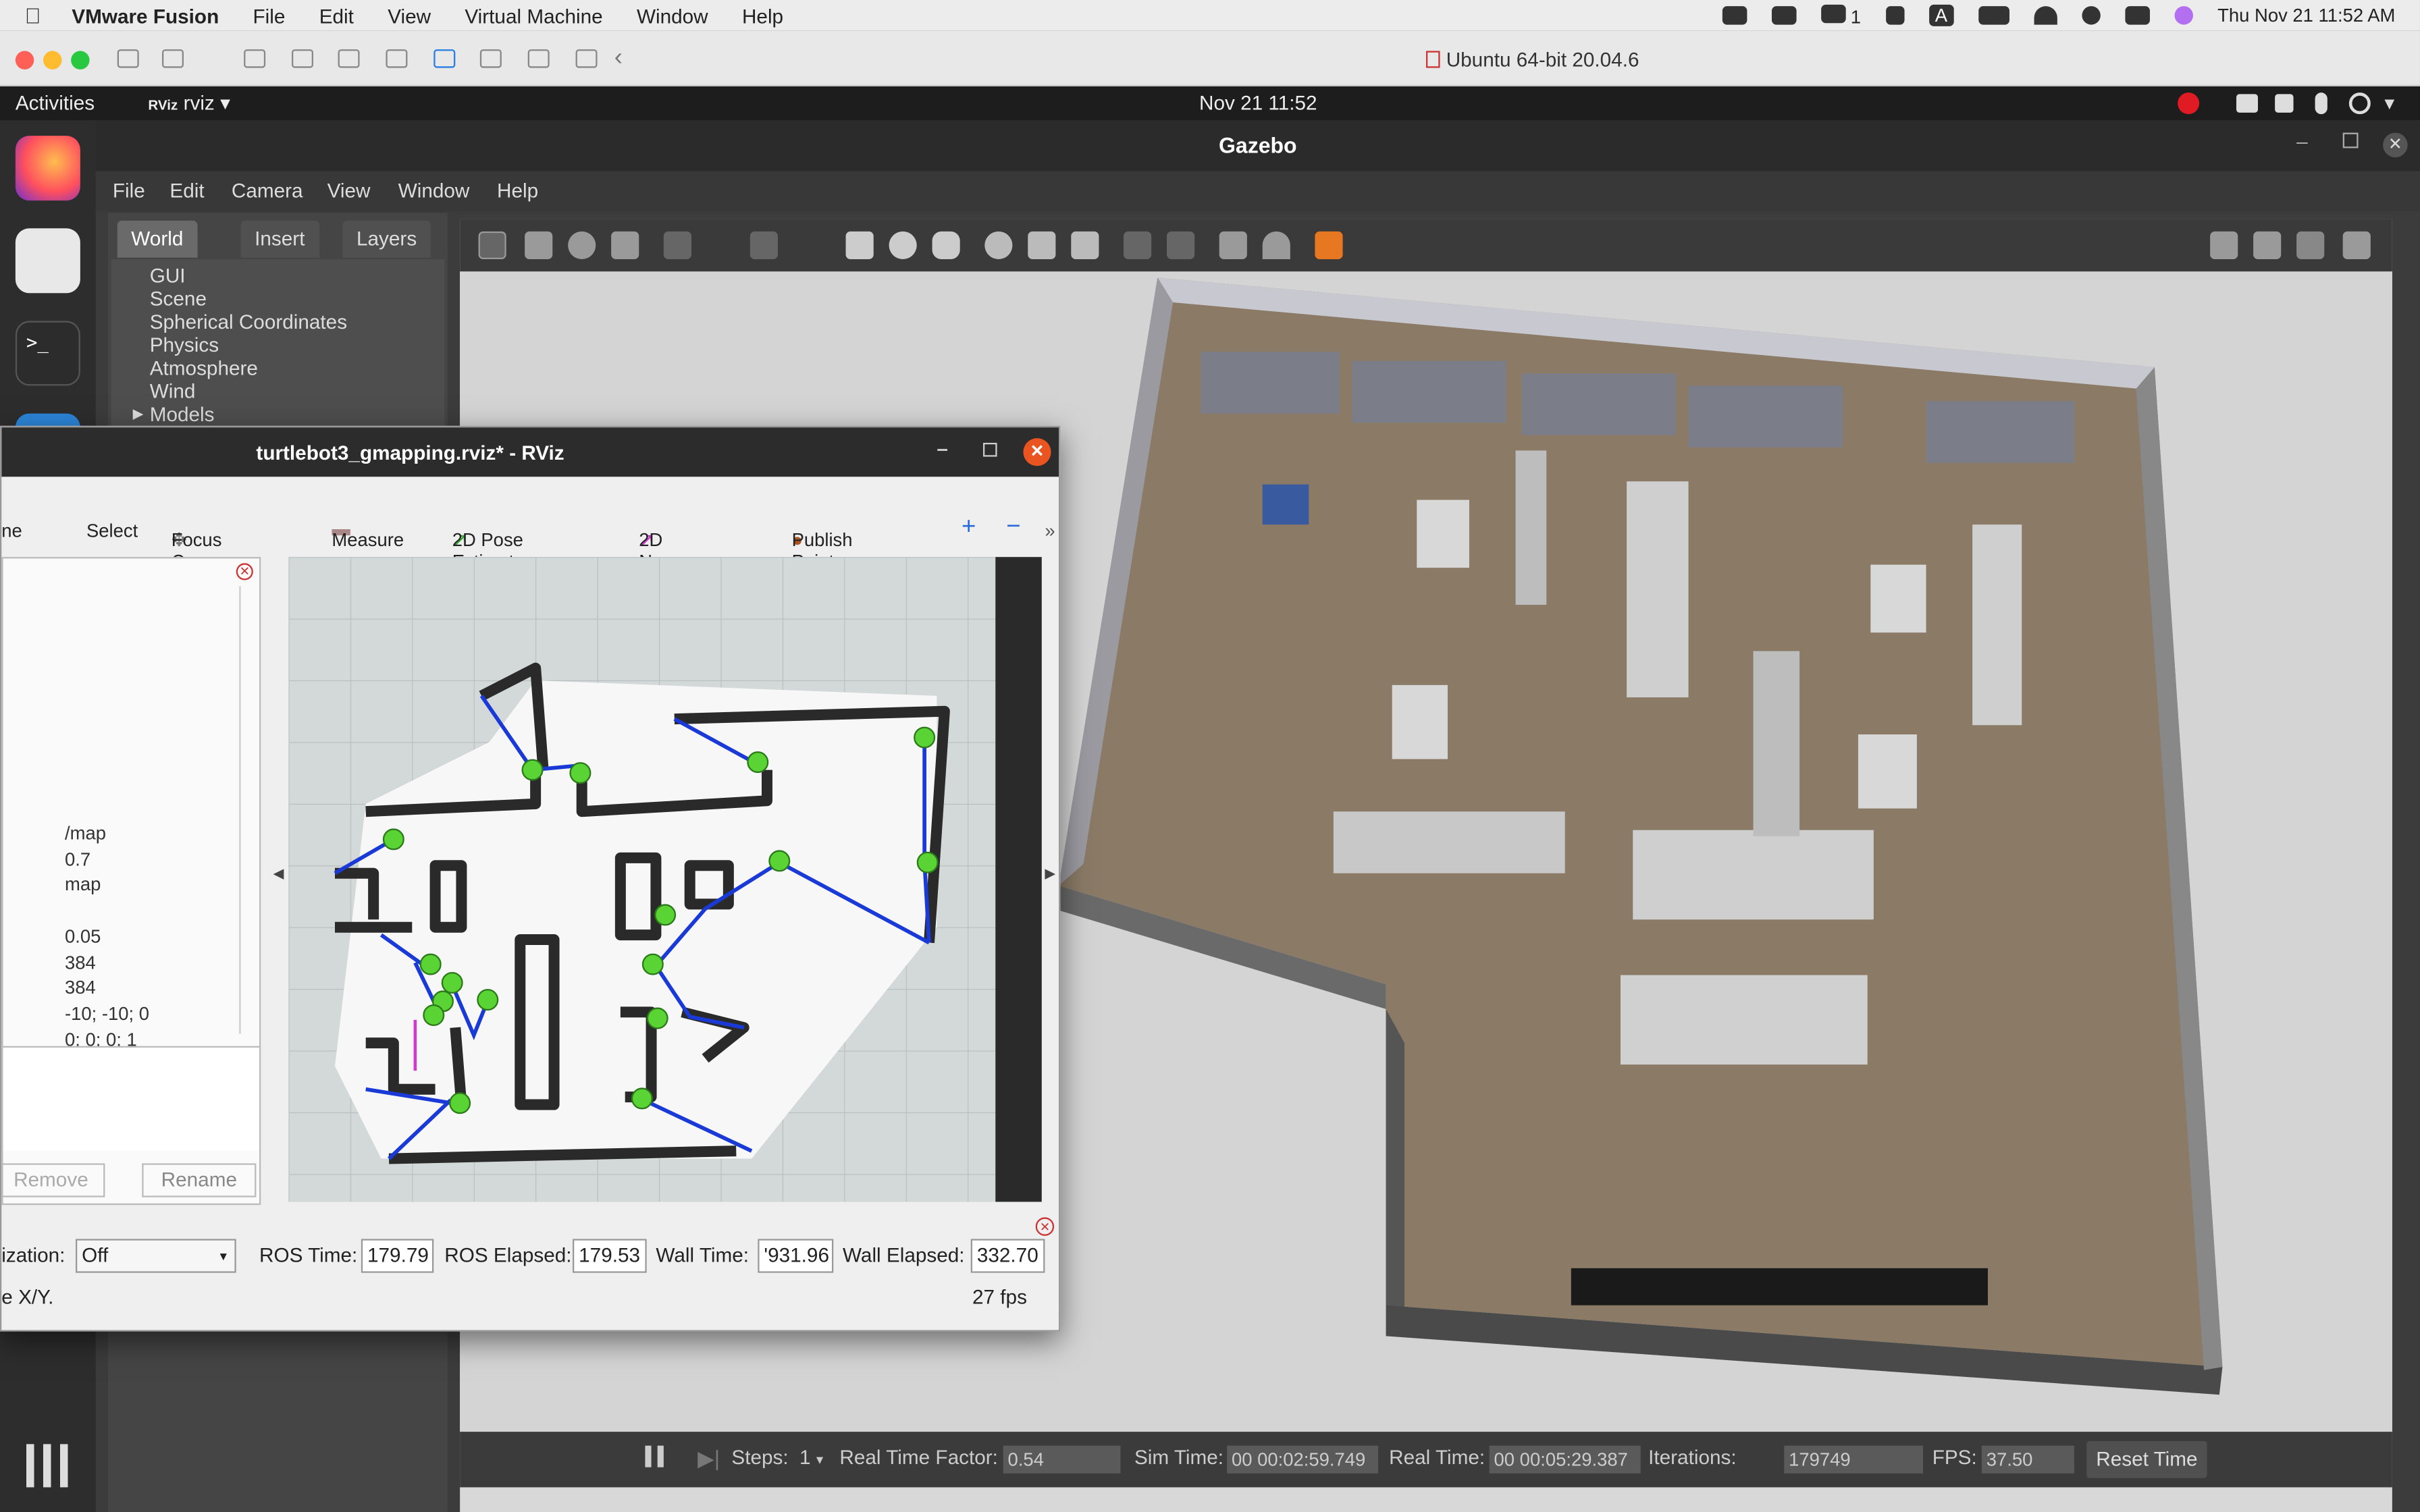  Describe the element at coordinates (279, 239) in the screenshot. I see `tab-insert: Insert` at that location.